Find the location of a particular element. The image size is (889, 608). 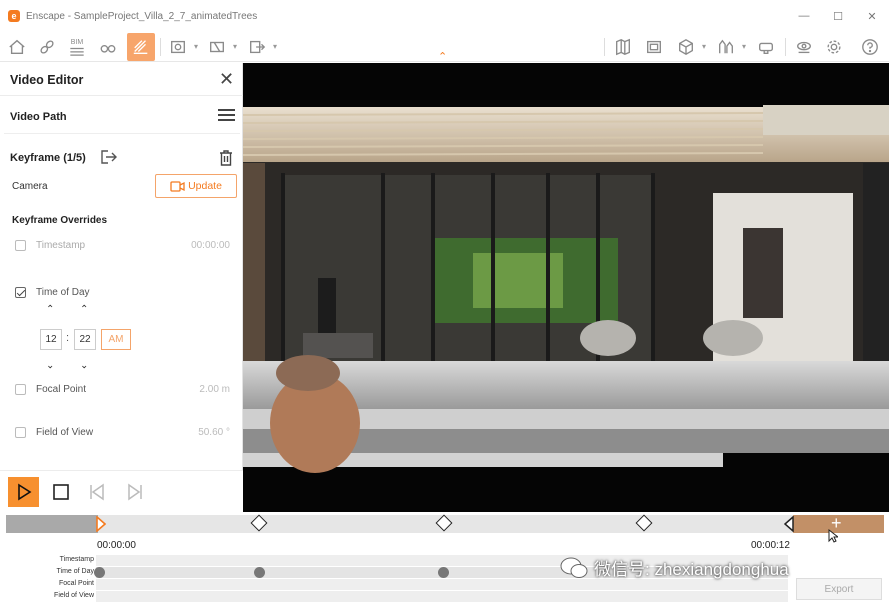

map-icon is located at coordinates (623, 47).